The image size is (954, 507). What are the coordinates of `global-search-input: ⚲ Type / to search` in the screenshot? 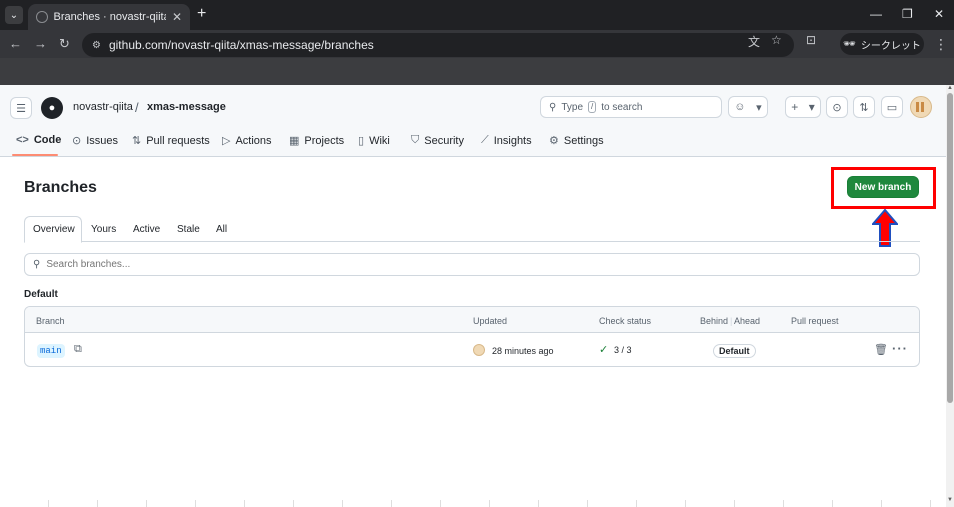 It's located at (631, 107).